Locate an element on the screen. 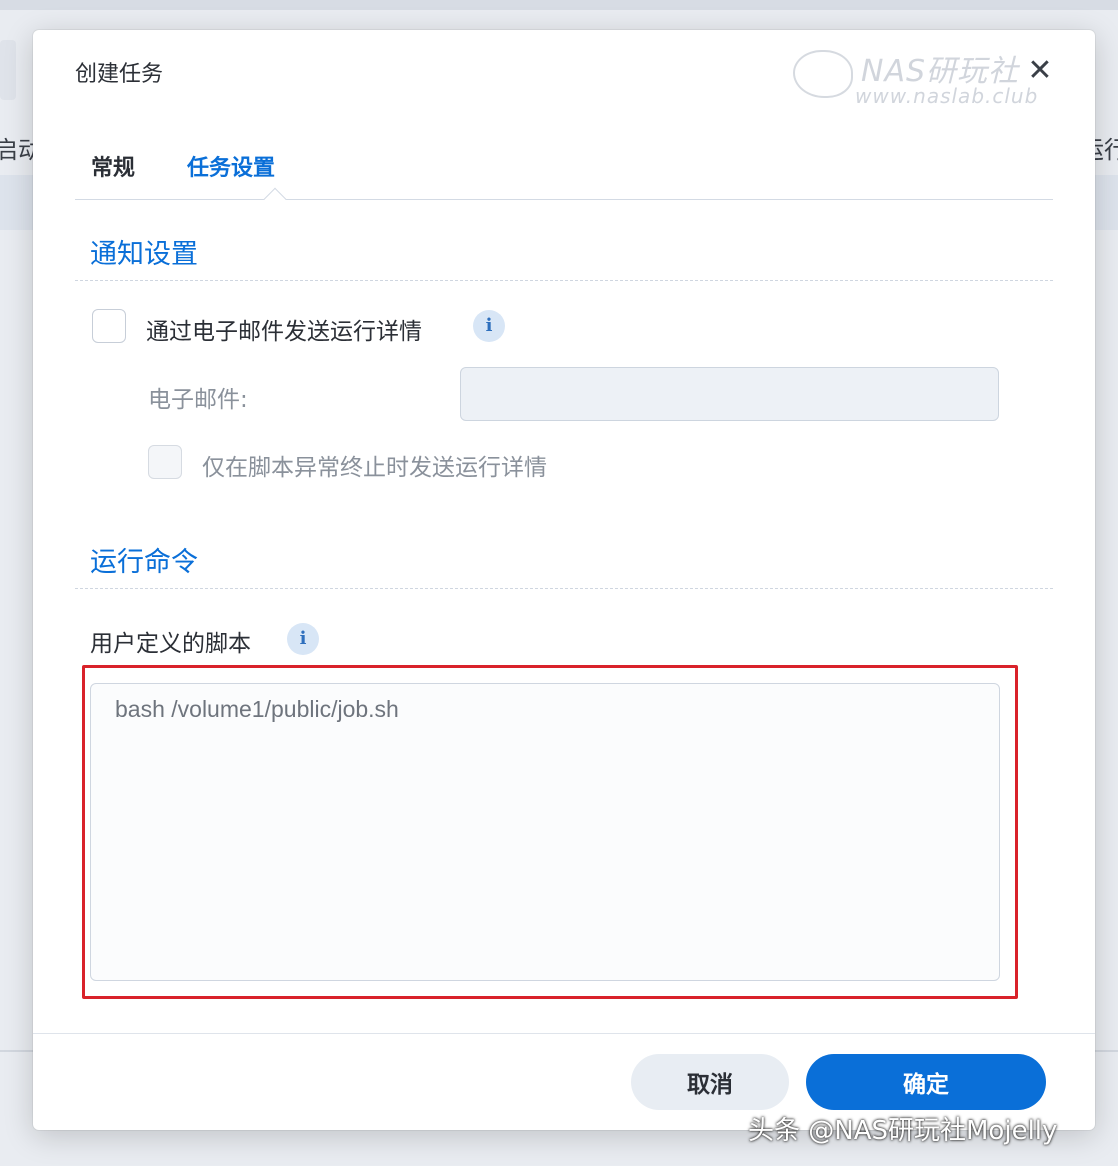  watermark: NAS研玩社 www.naslab.club is located at coordinates (928, 76).